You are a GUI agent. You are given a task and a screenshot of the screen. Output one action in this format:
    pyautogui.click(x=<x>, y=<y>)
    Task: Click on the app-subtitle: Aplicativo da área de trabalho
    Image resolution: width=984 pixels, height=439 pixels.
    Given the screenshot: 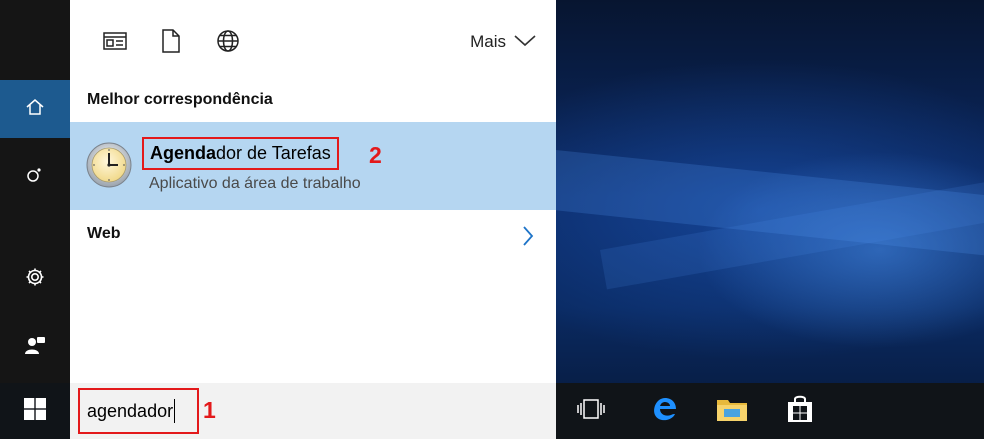 What is the action you would take?
    pyautogui.click(x=255, y=183)
    